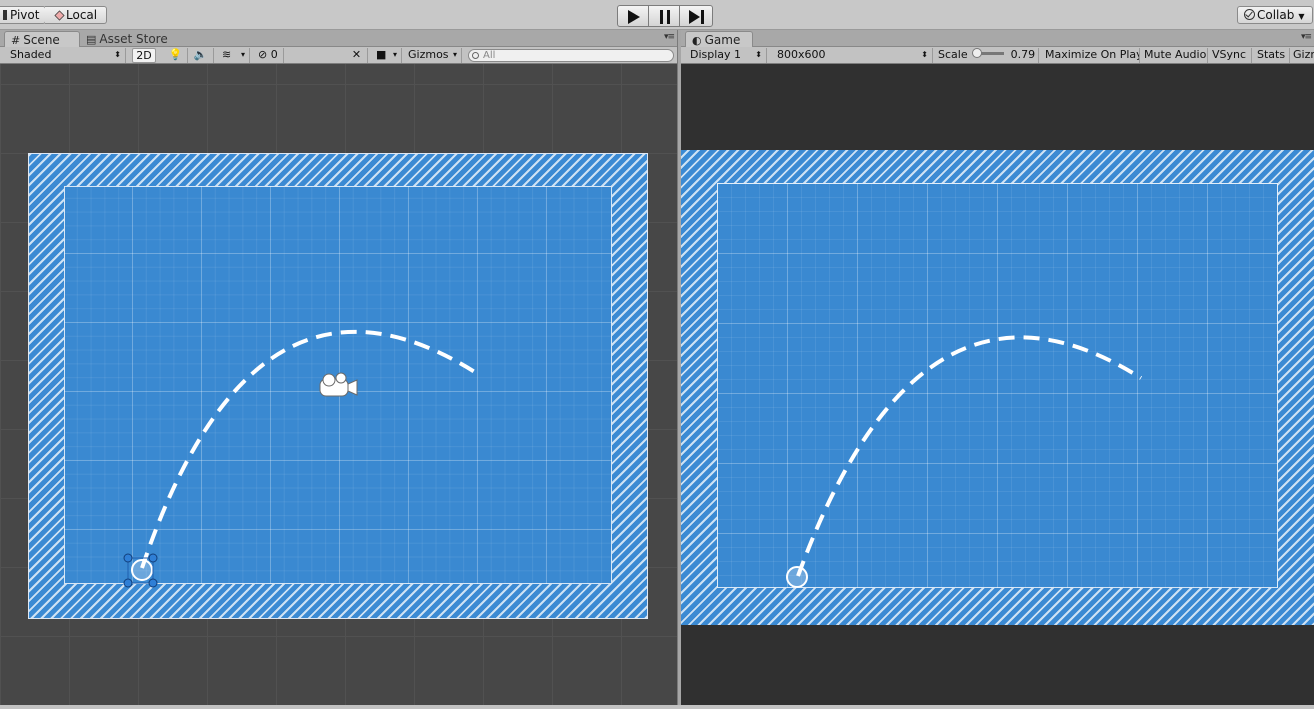 This screenshot has height=709, width=1314. I want to click on collab-label: Collab, so click(1276, 15).